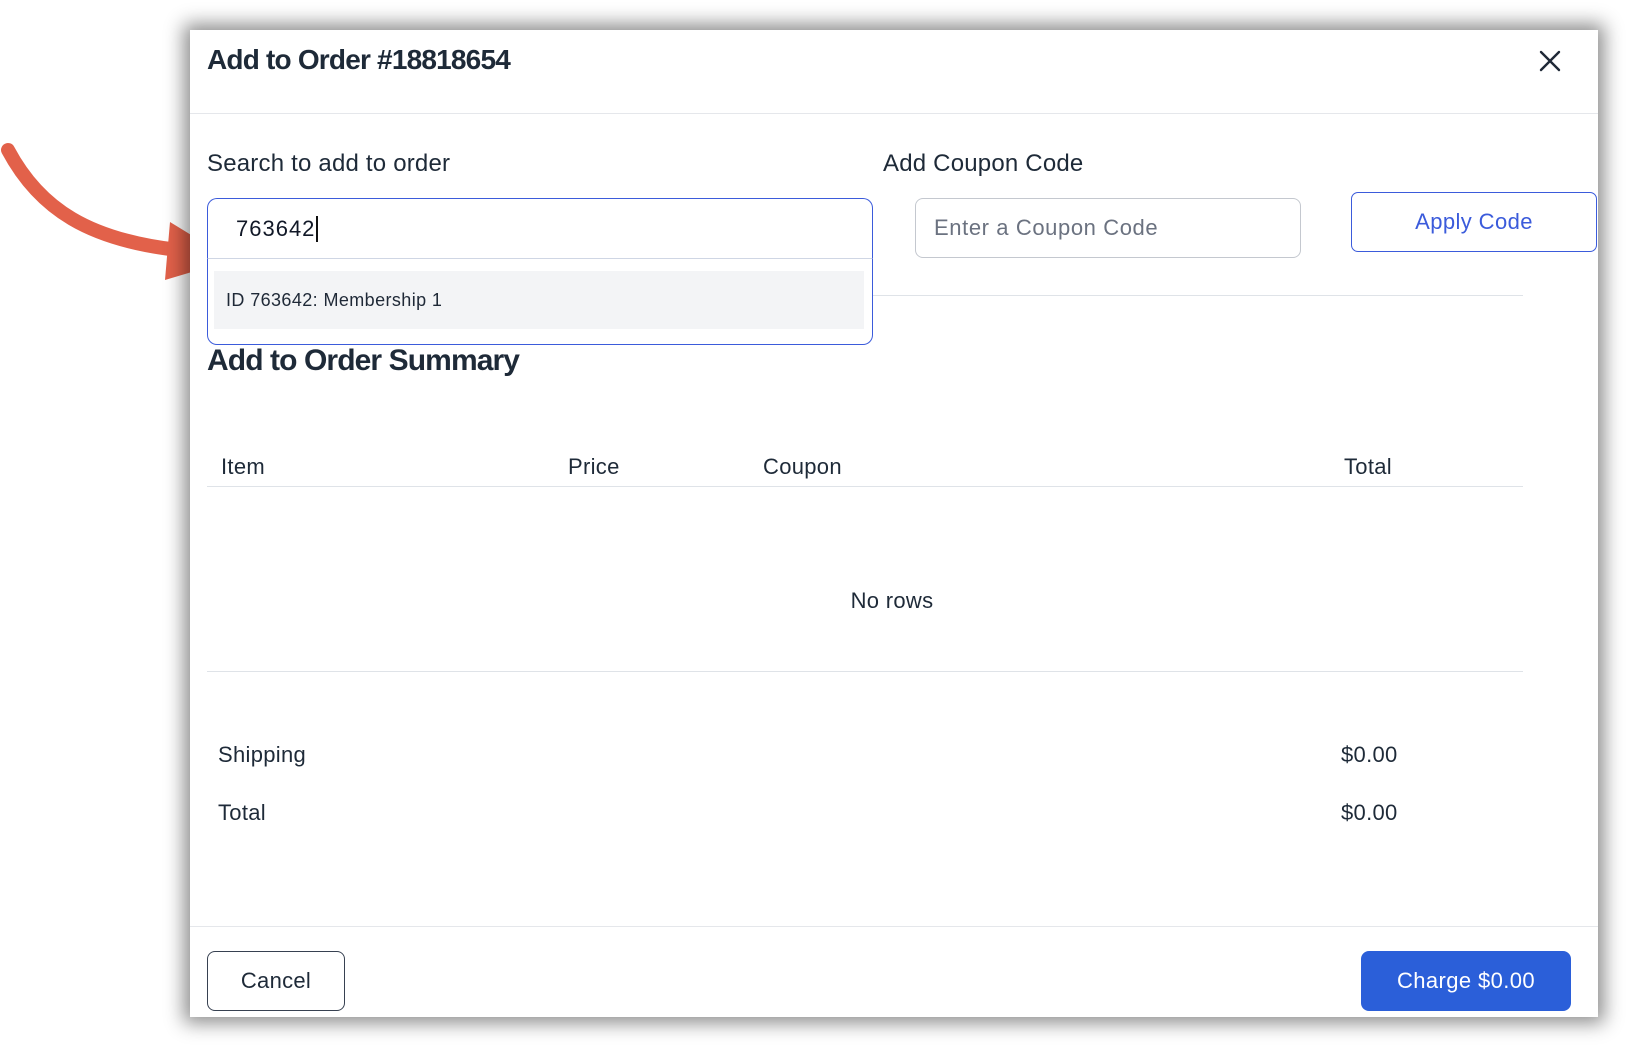 Image resolution: width=1628 pixels, height=1046 pixels. Describe the element at coordinates (1474, 222) in the screenshot. I see `apply-code-button: Apply Code` at that location.